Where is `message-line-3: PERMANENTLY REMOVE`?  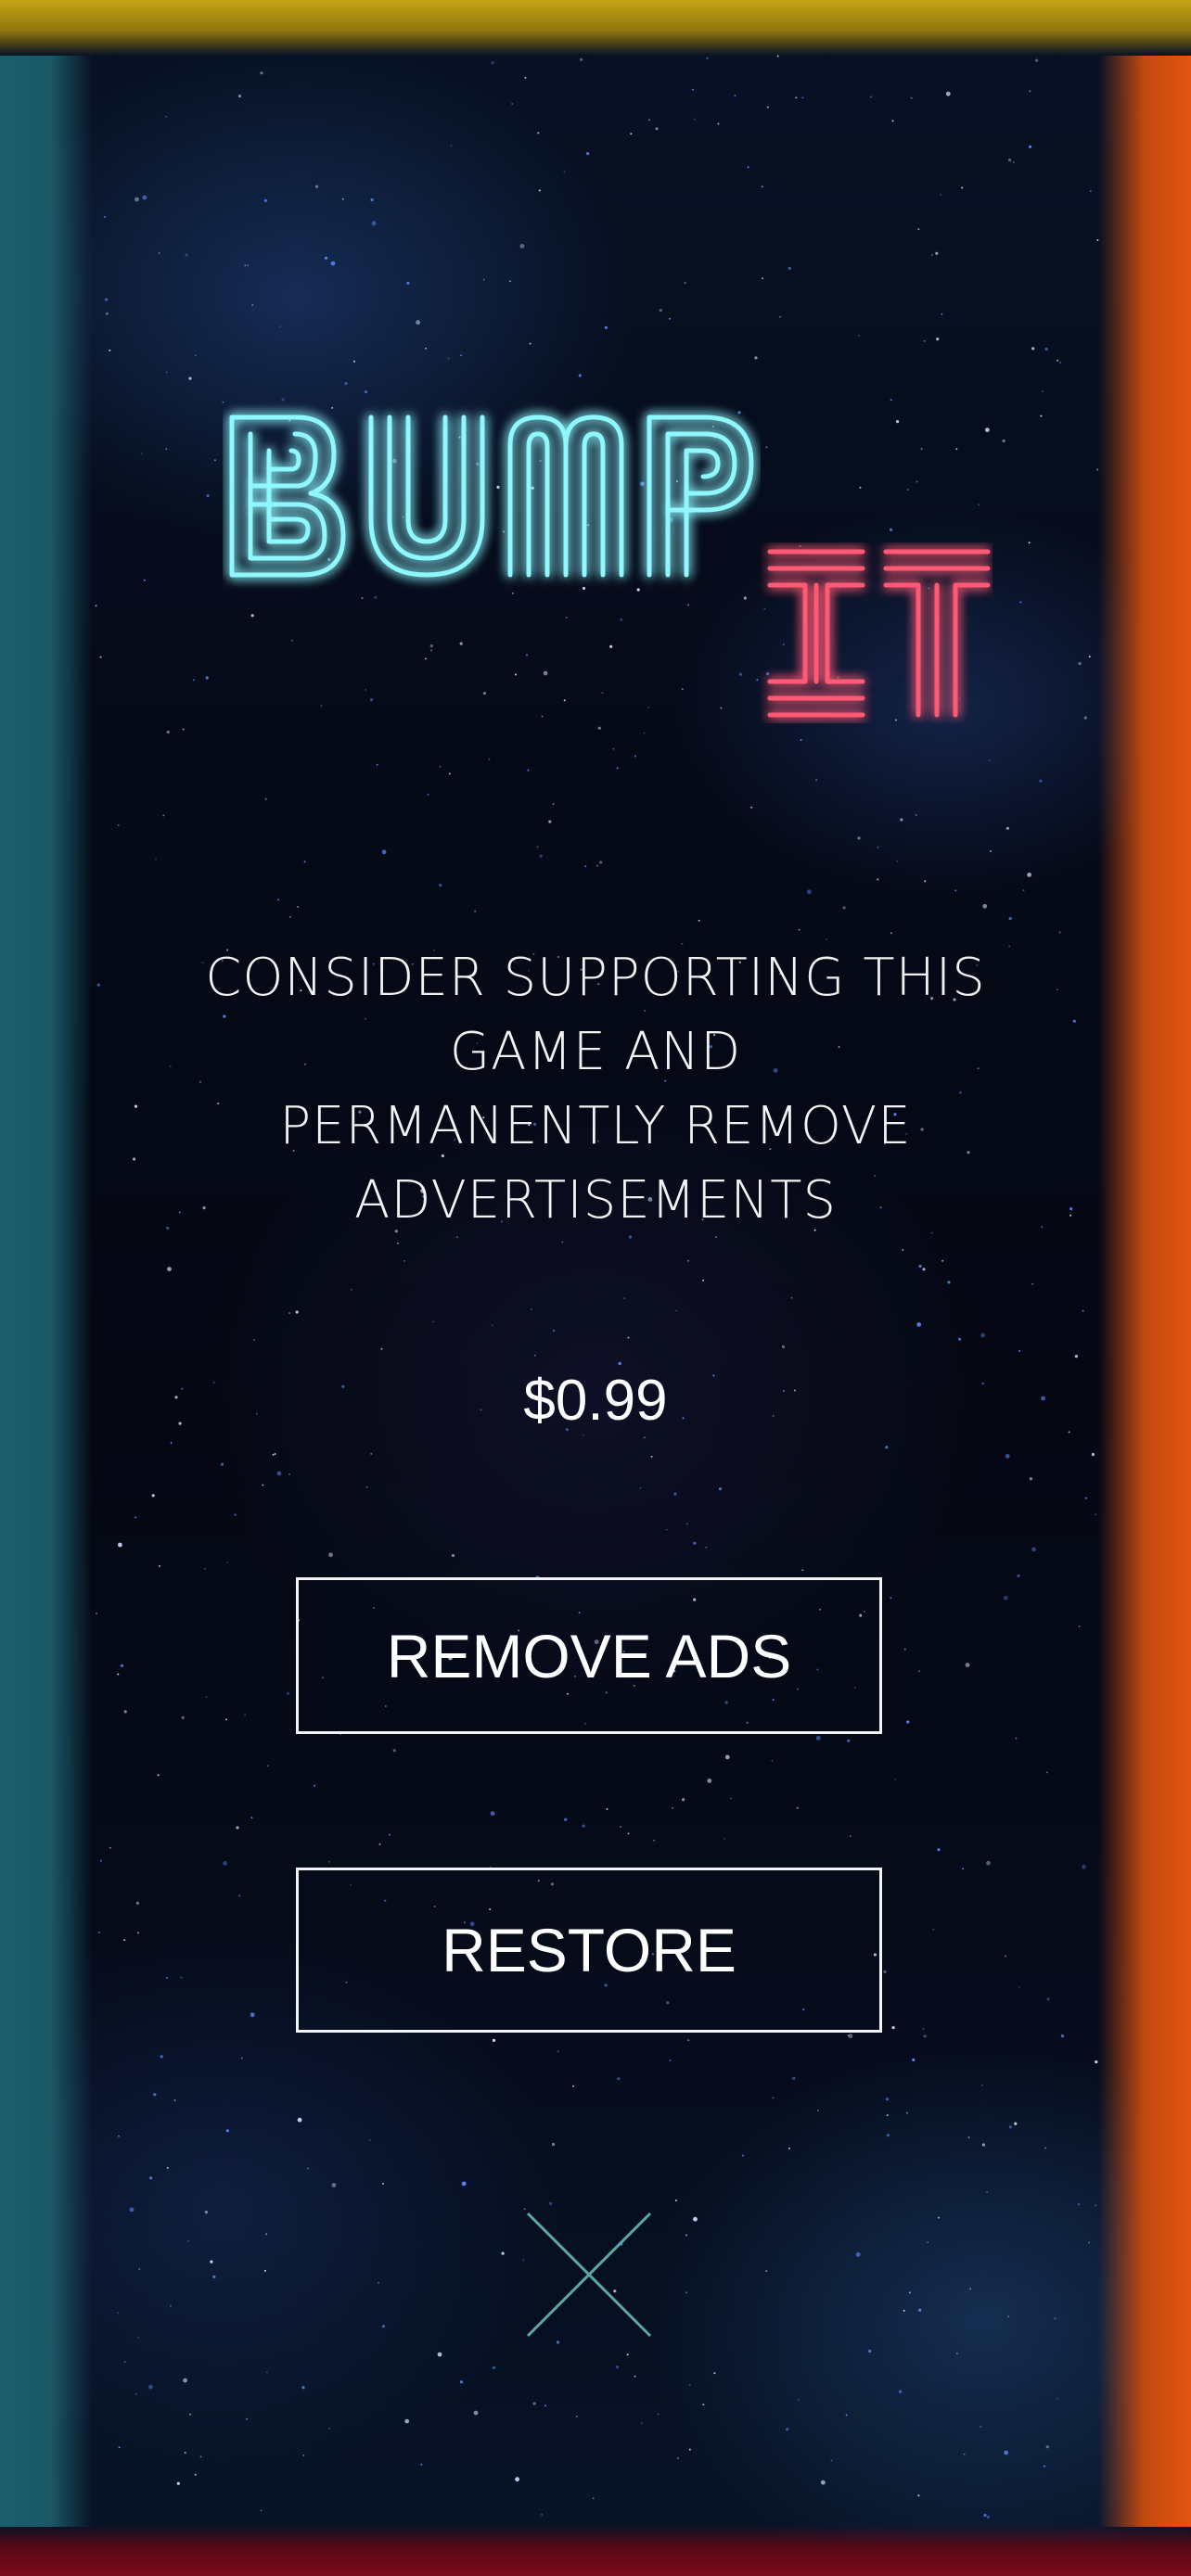
message-line-3: PERMANENTLY REMOVE is located at coordinates (595, 1126).